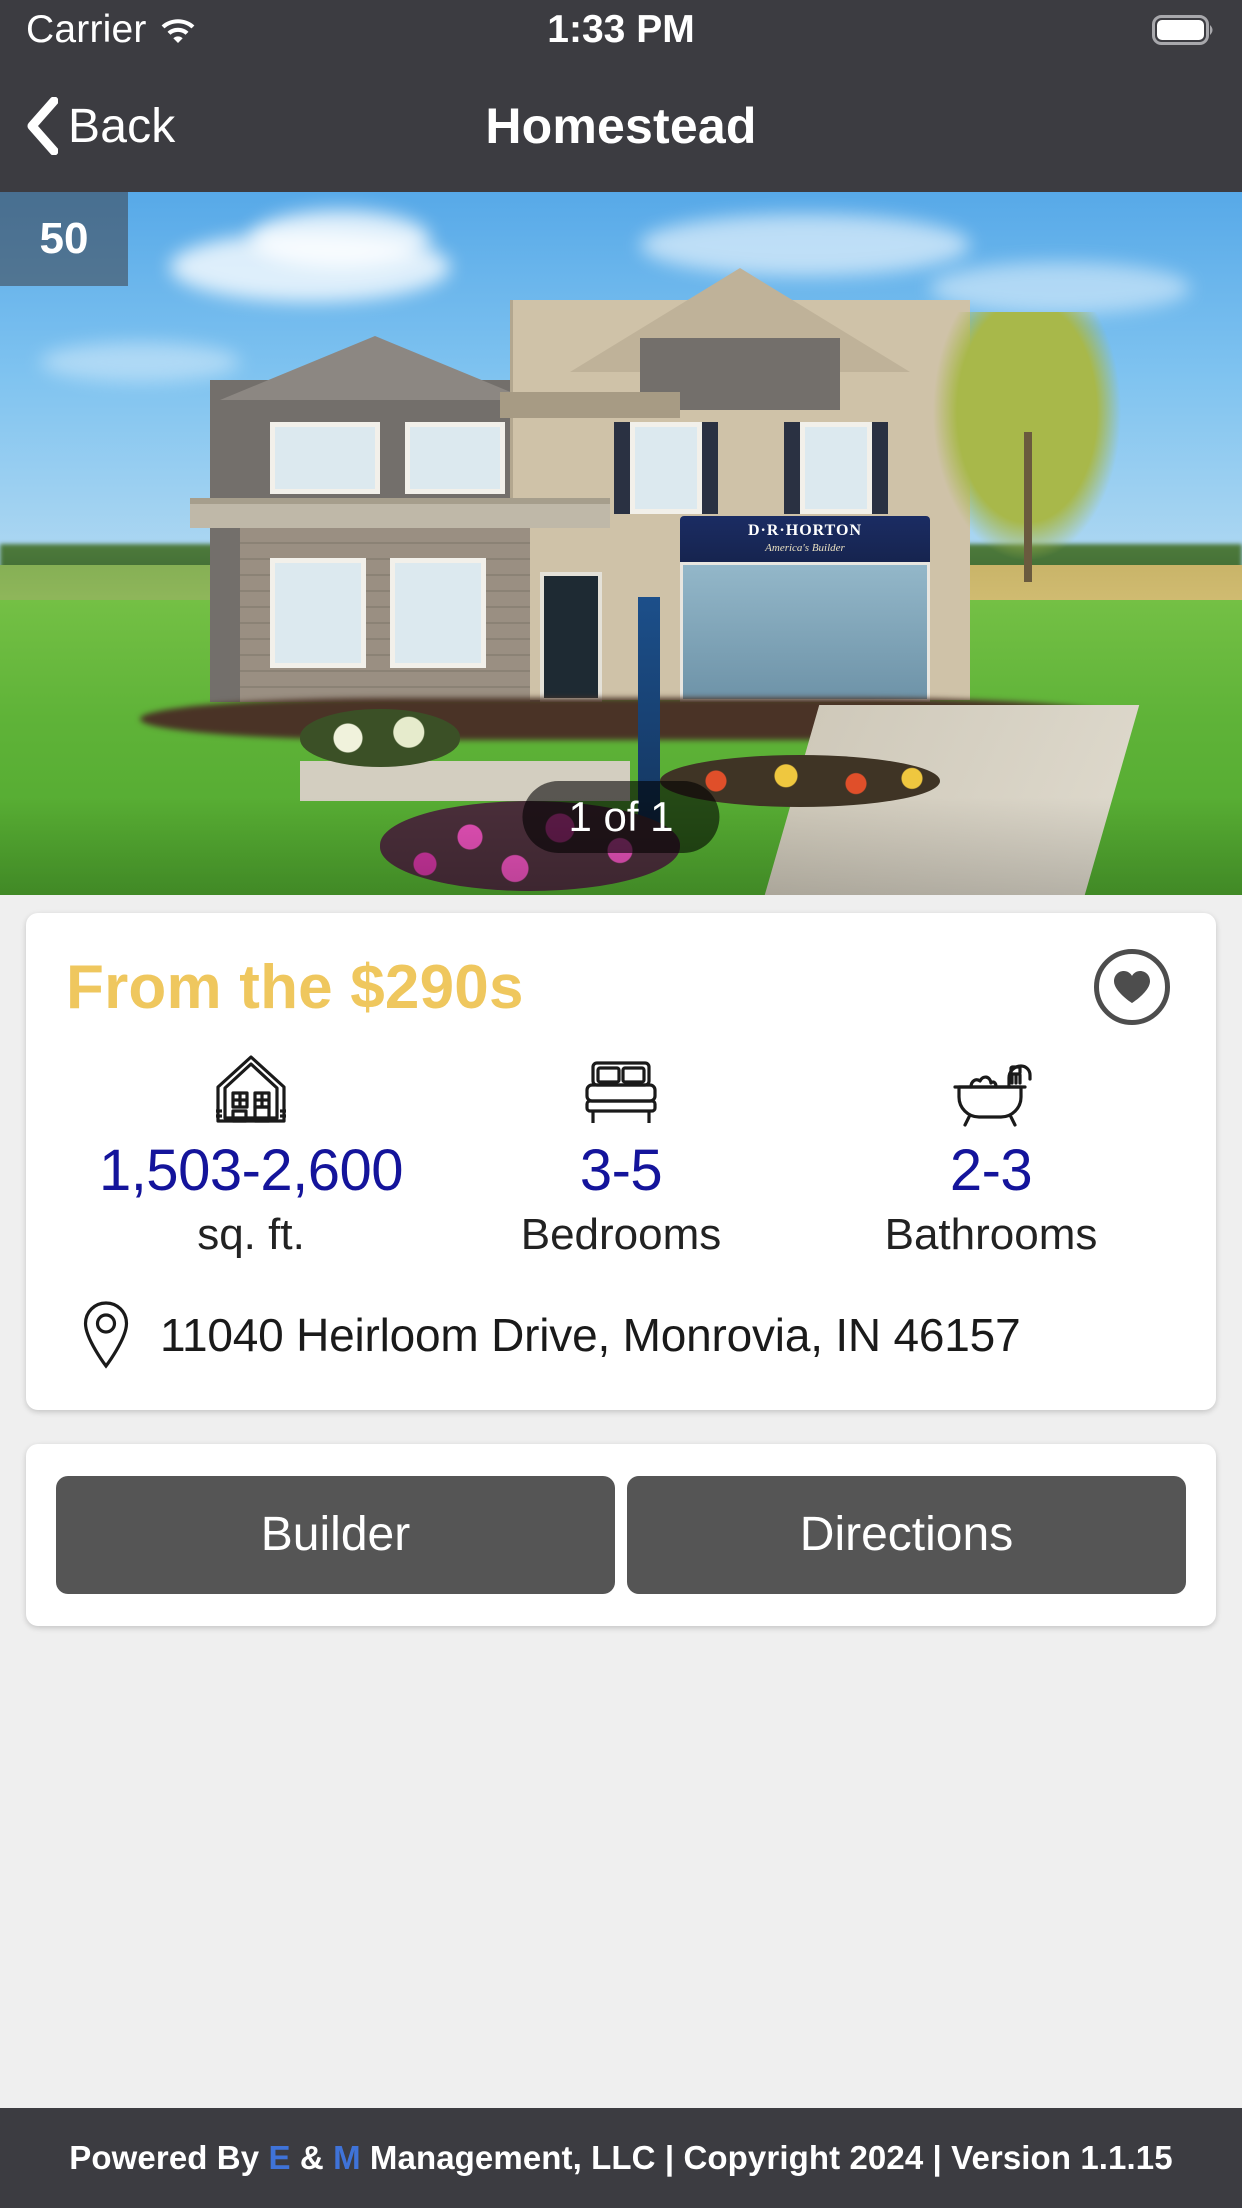 This screenshot has height=2208, width=1242. What do you see at coordinates (106, 1335) in the screenshot?
I see `map-pin-icon` at bounding box center [106, 1335].